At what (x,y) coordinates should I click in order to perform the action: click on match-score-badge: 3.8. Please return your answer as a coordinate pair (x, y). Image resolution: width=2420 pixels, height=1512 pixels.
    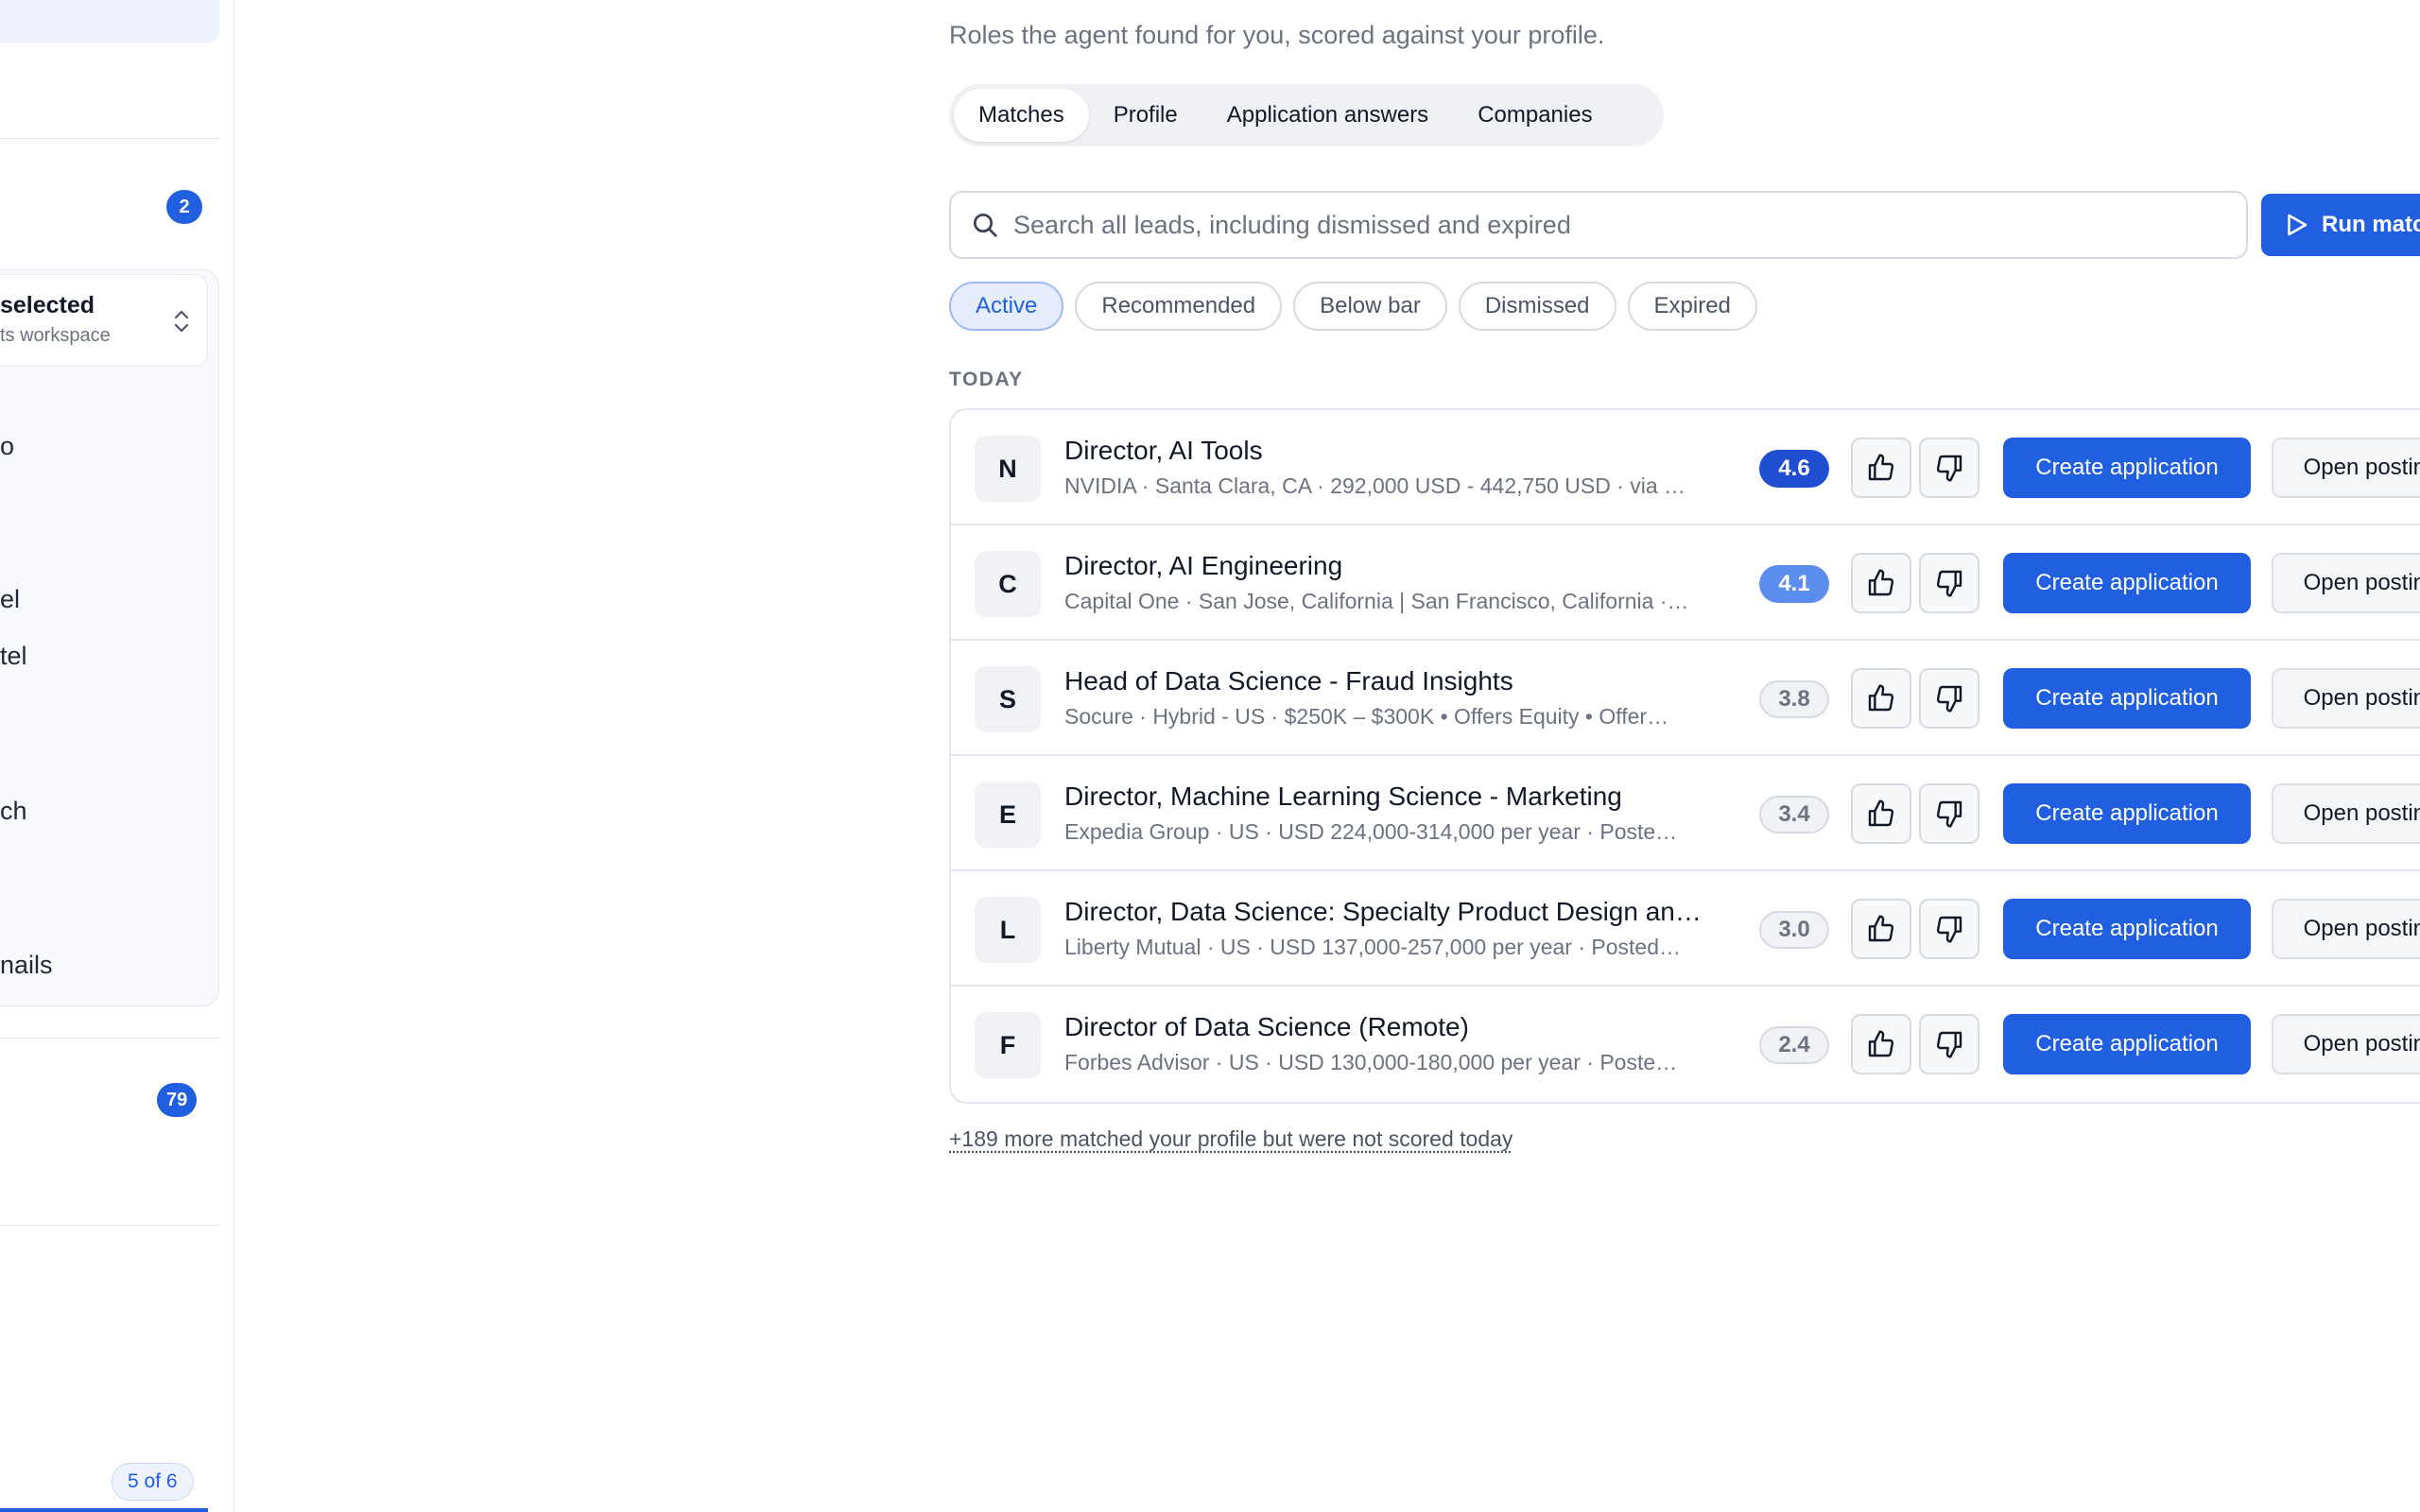
    Looking at the image, I should click on (1794, 699).